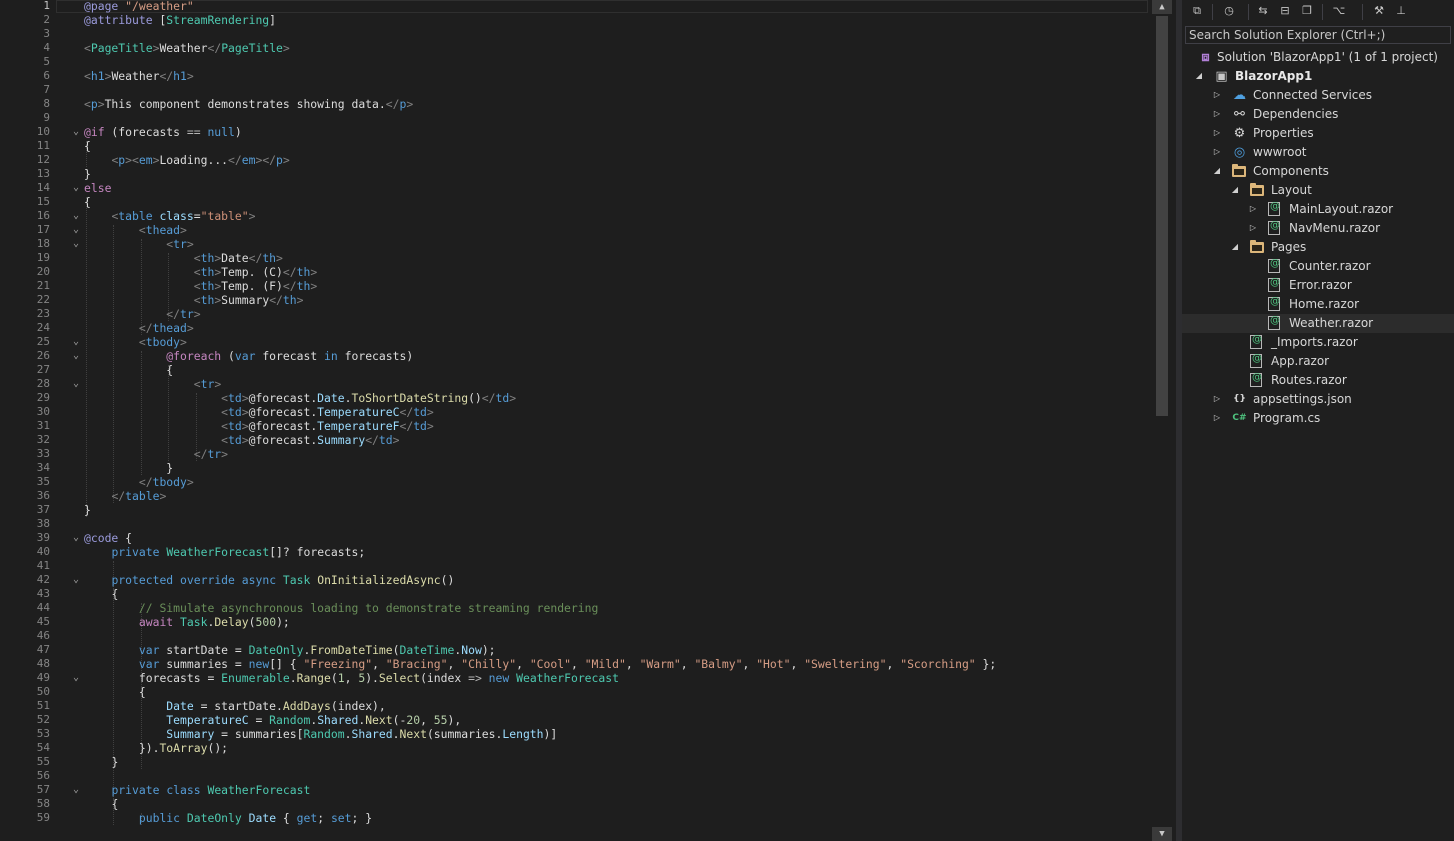 Image resolution: width=1454 pixels, height=841 pixels. What do you see at coordinates (259, 412) in the screenshot?
I see `code-line: <td>@forecast.TemperatureC</td>` at bounding box center [259, 412].